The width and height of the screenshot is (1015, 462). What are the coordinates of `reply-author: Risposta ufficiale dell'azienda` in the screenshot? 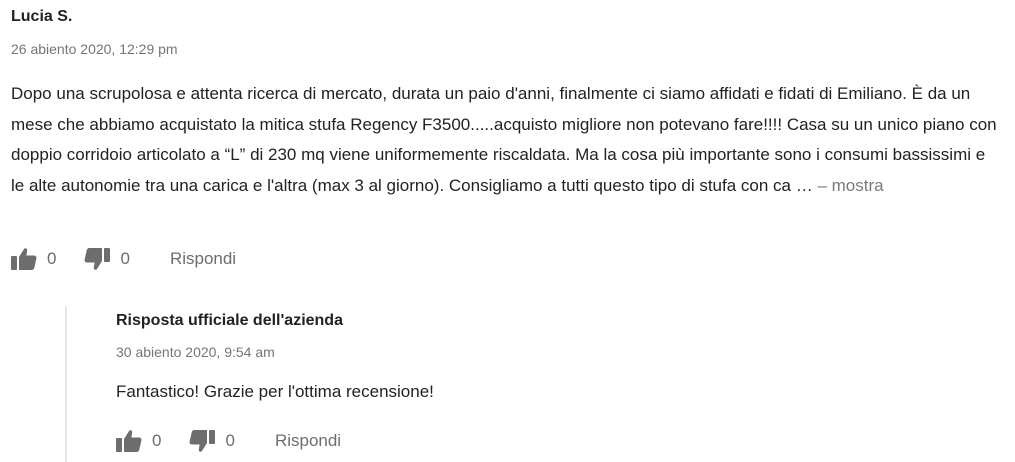 It's located at (229, 320).